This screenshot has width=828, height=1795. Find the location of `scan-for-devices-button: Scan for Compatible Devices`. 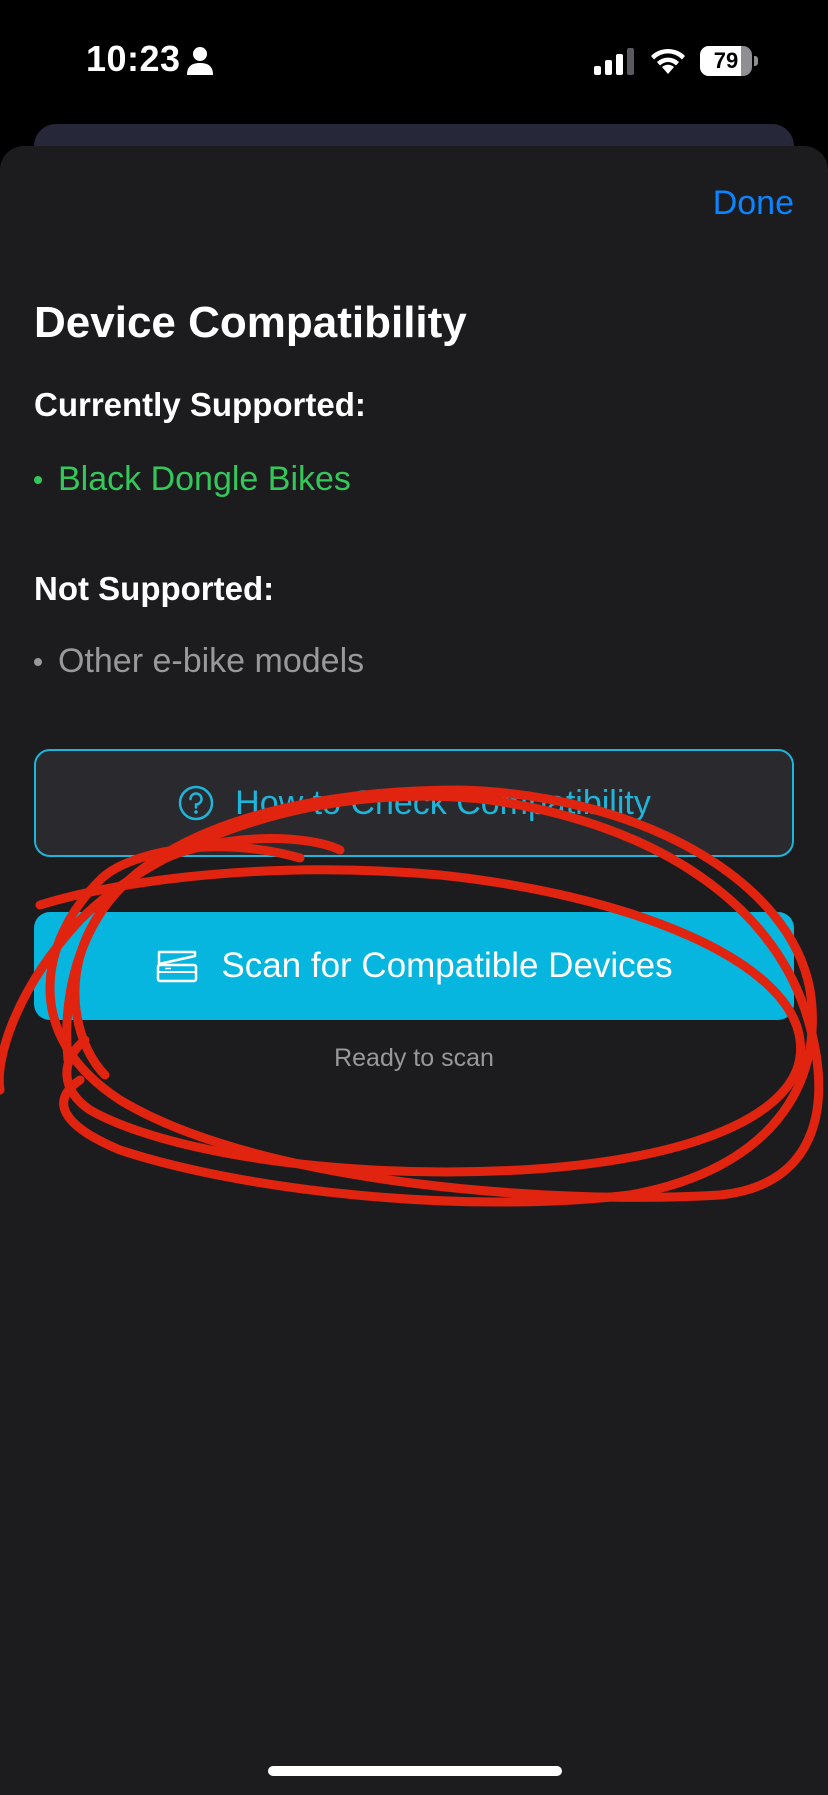

scan-for-devices-button: Scan for Compatible Devices is located at coordinates (414, 966).